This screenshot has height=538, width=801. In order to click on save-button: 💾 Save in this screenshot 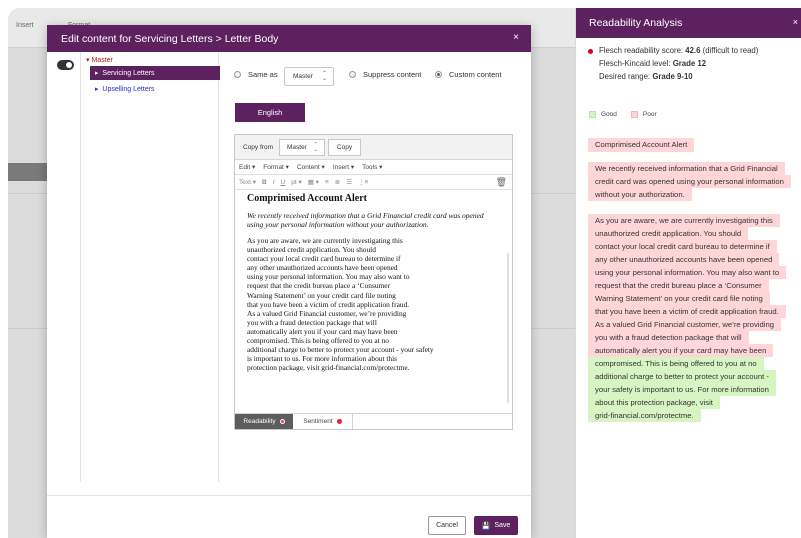, I will do `click(496, 525)`.